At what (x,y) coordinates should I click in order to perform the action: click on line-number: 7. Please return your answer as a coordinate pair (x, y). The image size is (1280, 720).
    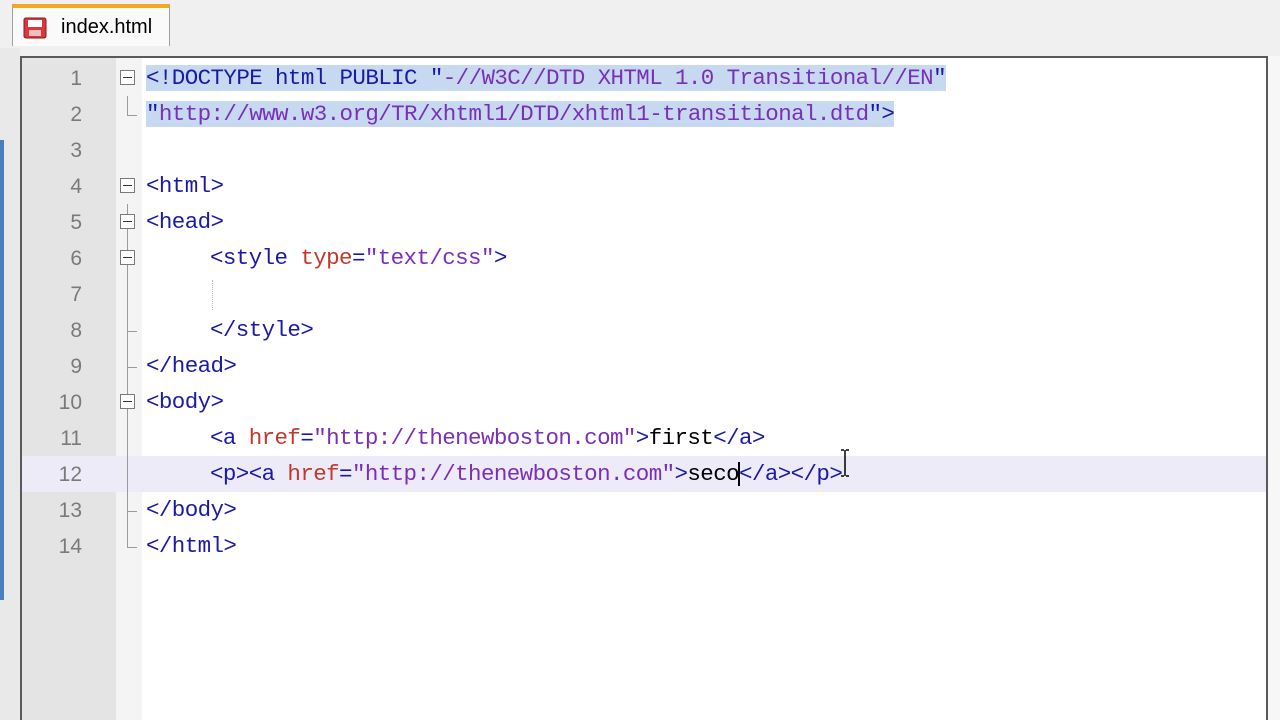
    Looking at the image, I should click on (76, 294).